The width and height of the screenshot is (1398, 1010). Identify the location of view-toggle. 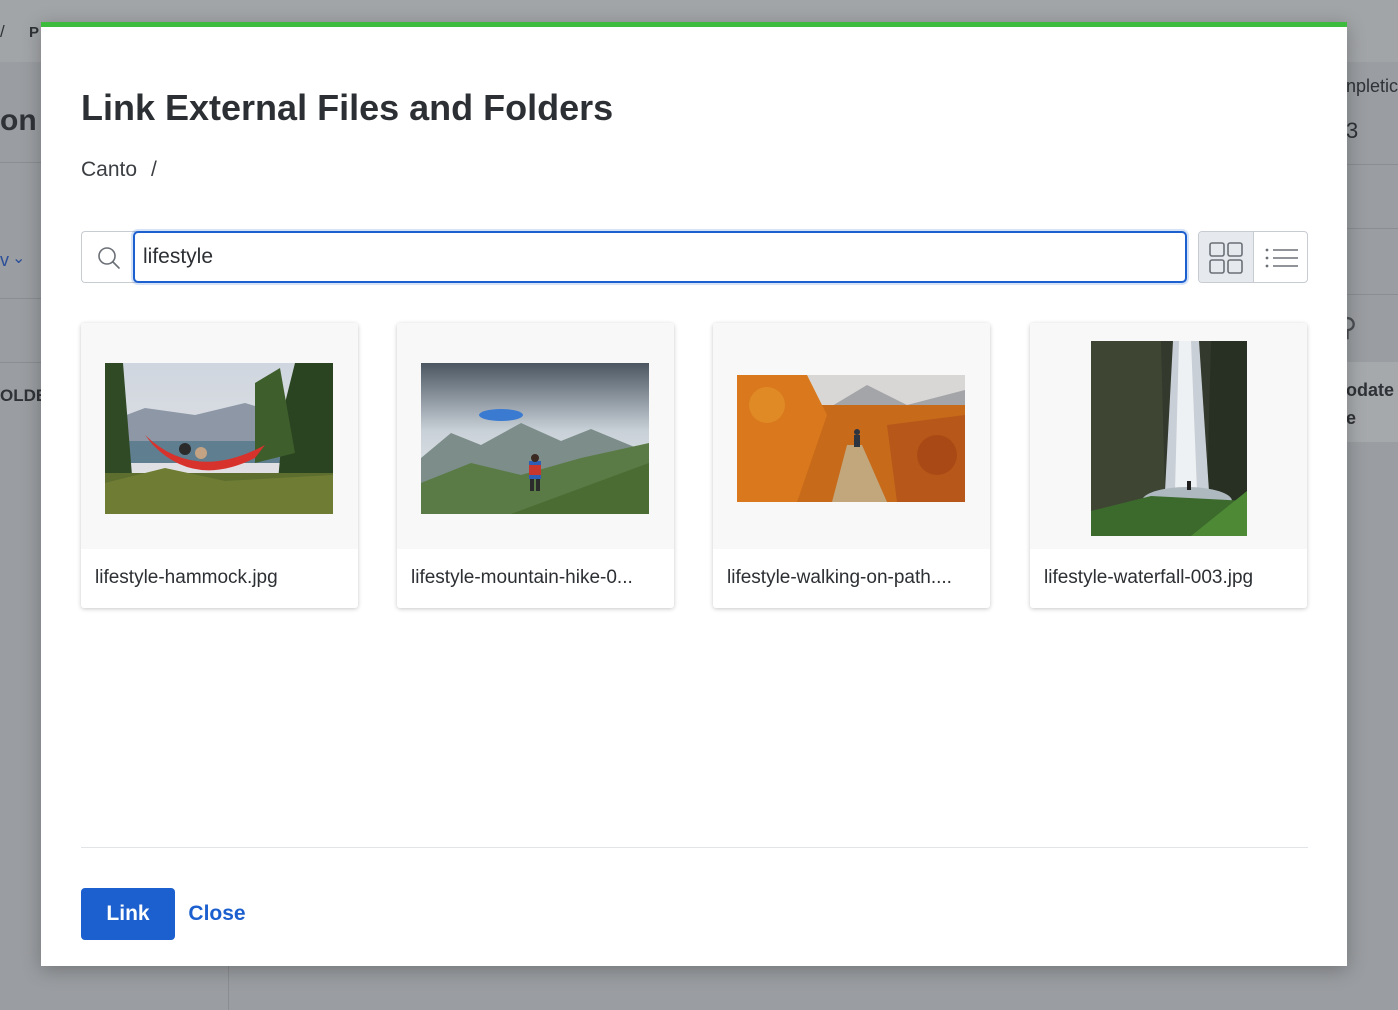
(1253, 257).